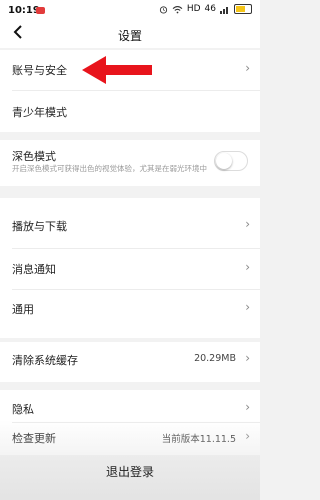 This screenshot has width=320, height=500. Describe the element at coordinates (45, 360) in the screenshot. I see `row-label: 清除系统缓存` at that location.